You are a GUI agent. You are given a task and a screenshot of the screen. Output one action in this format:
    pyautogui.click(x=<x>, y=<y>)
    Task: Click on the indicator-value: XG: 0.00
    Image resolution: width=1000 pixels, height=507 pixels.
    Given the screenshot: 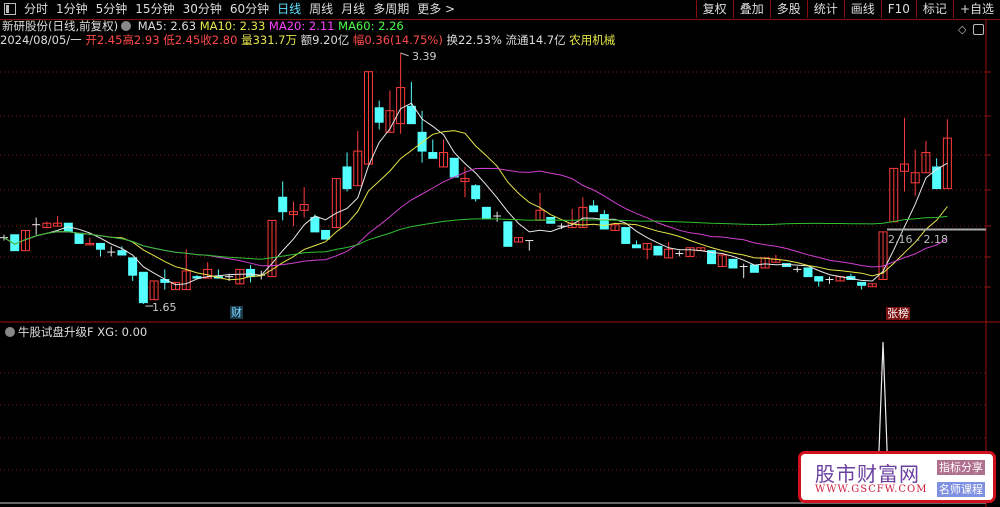 What is the action you would take?
    pyautogui.click(x=122, y=332)
    